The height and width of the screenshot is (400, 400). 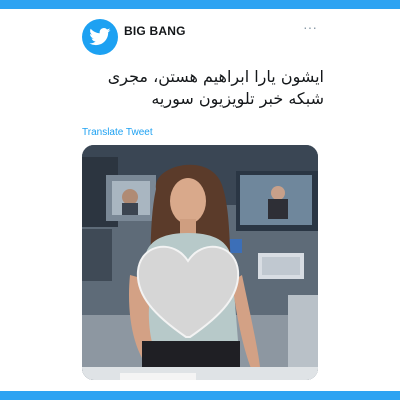 I want to click on avatar, so click(x=100, y=37).